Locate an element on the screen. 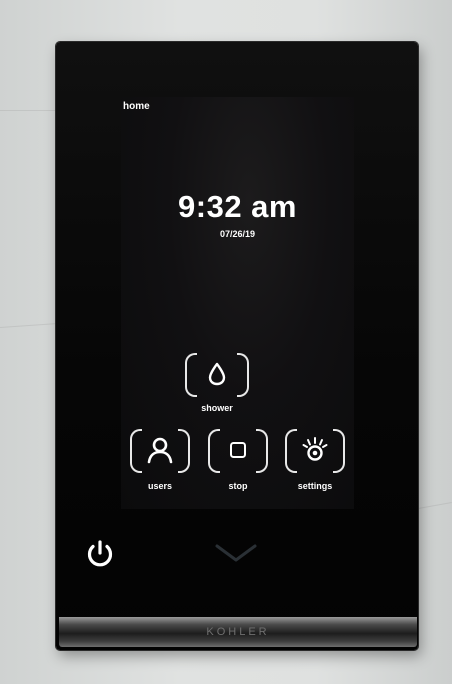 Image resolution: width=452 pixels, height=684 pixels. settings-icon is located at coordinates (315, 450).